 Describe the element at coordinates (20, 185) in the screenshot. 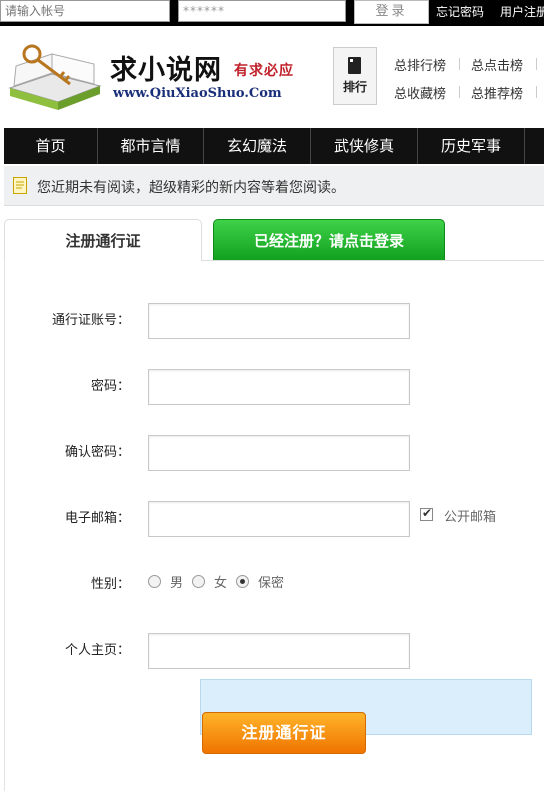

I see `note-icon` at that location.